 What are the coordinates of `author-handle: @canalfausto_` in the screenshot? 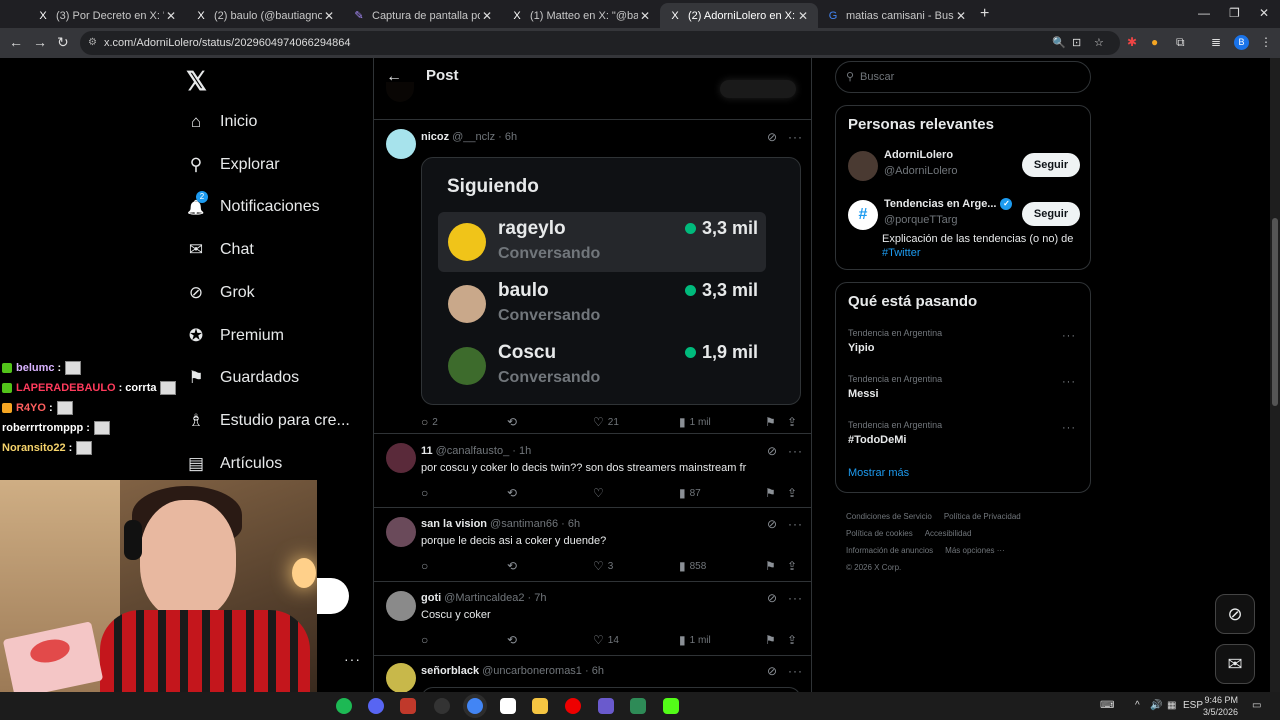 It's located at (473, 451).